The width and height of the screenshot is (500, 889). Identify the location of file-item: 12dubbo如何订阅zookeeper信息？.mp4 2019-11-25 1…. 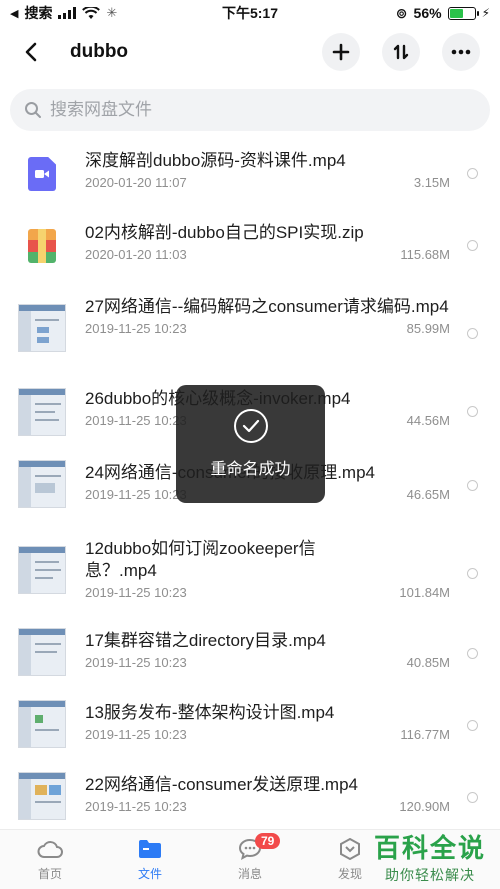
(250, 575).